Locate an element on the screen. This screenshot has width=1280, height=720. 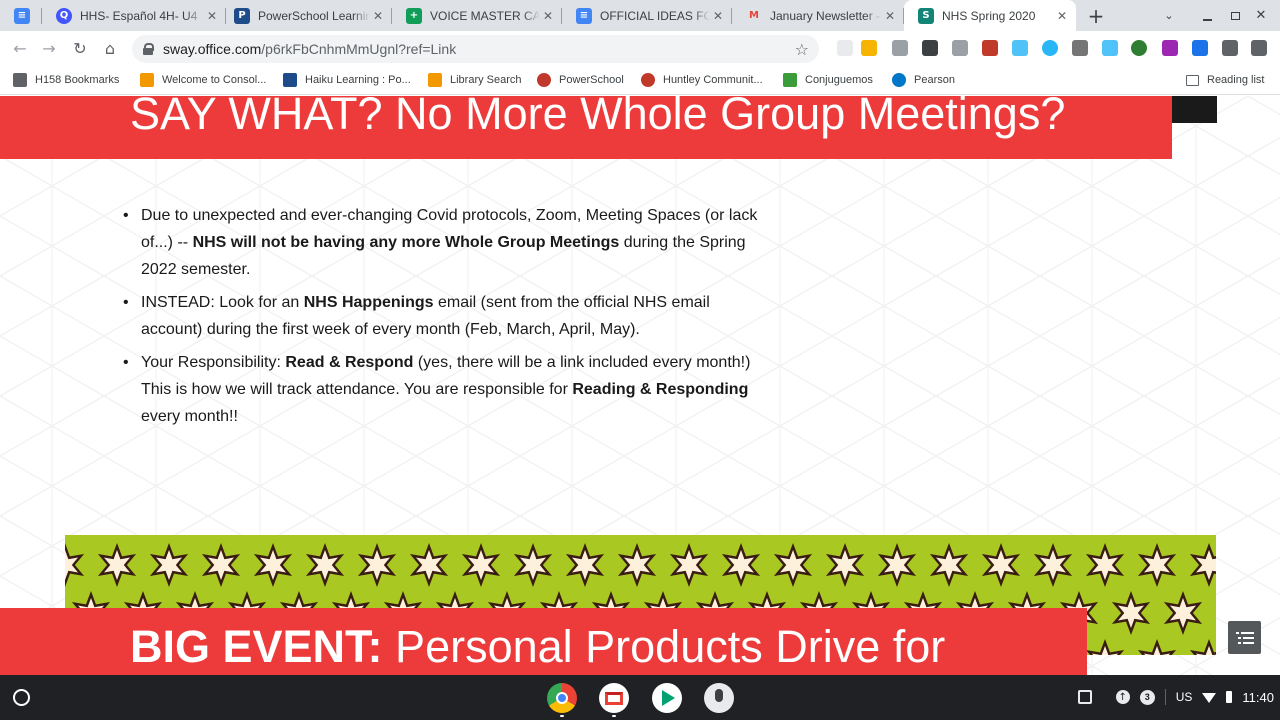
running-indicator is located at coordinates (562, 716).